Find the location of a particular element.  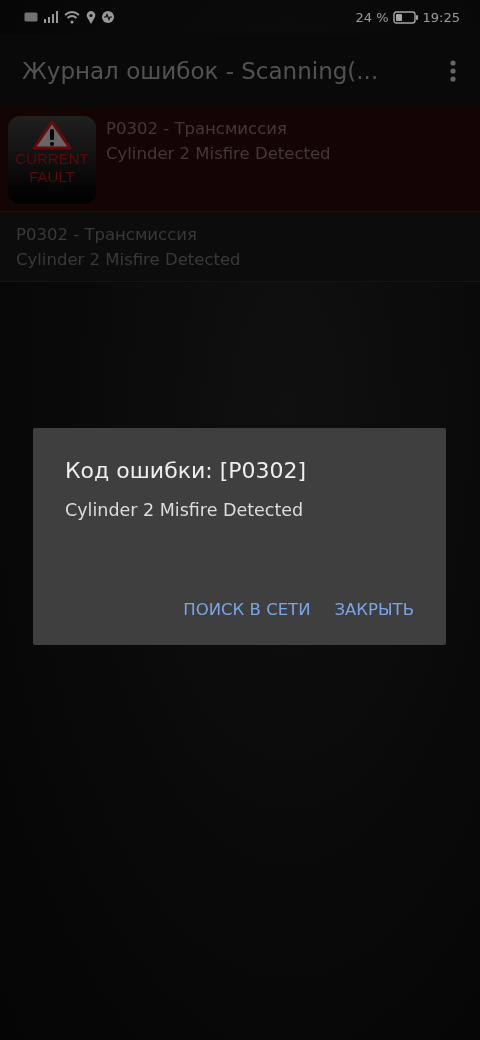

current-fault-icon: CURRENT FAULT is located at coordinates (52, 160).